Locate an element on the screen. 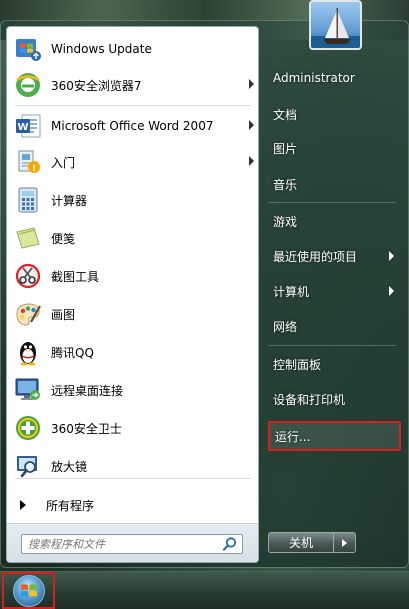 The height and width of the screenshot is (609, 409). 360-browser-icon is located at coordinates (28, 85).